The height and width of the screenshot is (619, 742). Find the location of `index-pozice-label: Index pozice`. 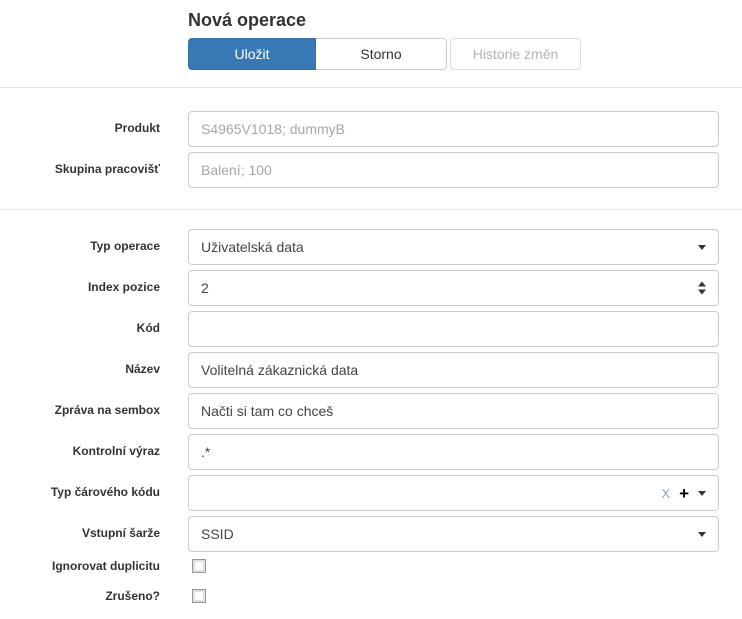

index-pozice-label: Index pozice is located at coordinates (123, 287).